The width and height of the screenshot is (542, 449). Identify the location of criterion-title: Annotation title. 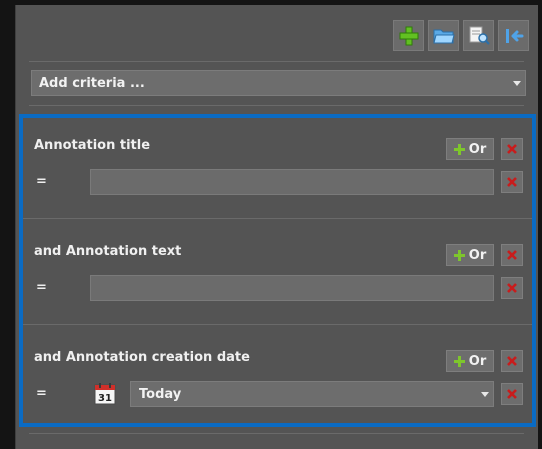
(92, 145).